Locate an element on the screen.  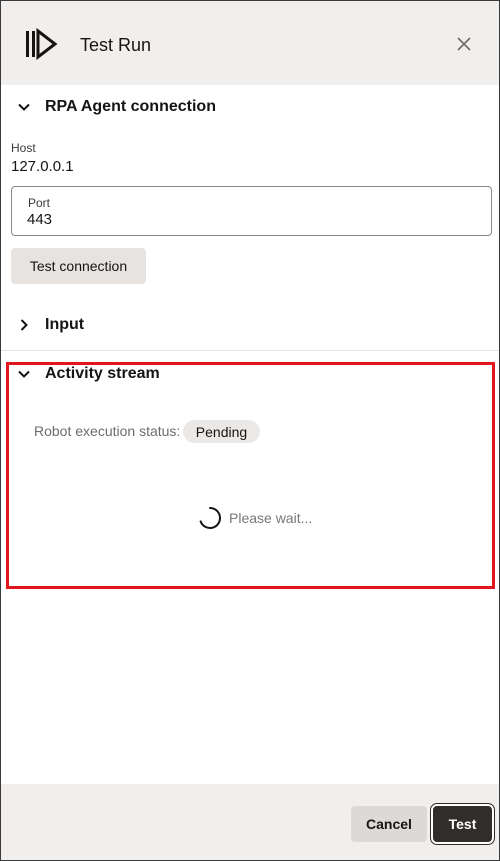
test-connection-button: Test connection is located at coordinates (78, 266).